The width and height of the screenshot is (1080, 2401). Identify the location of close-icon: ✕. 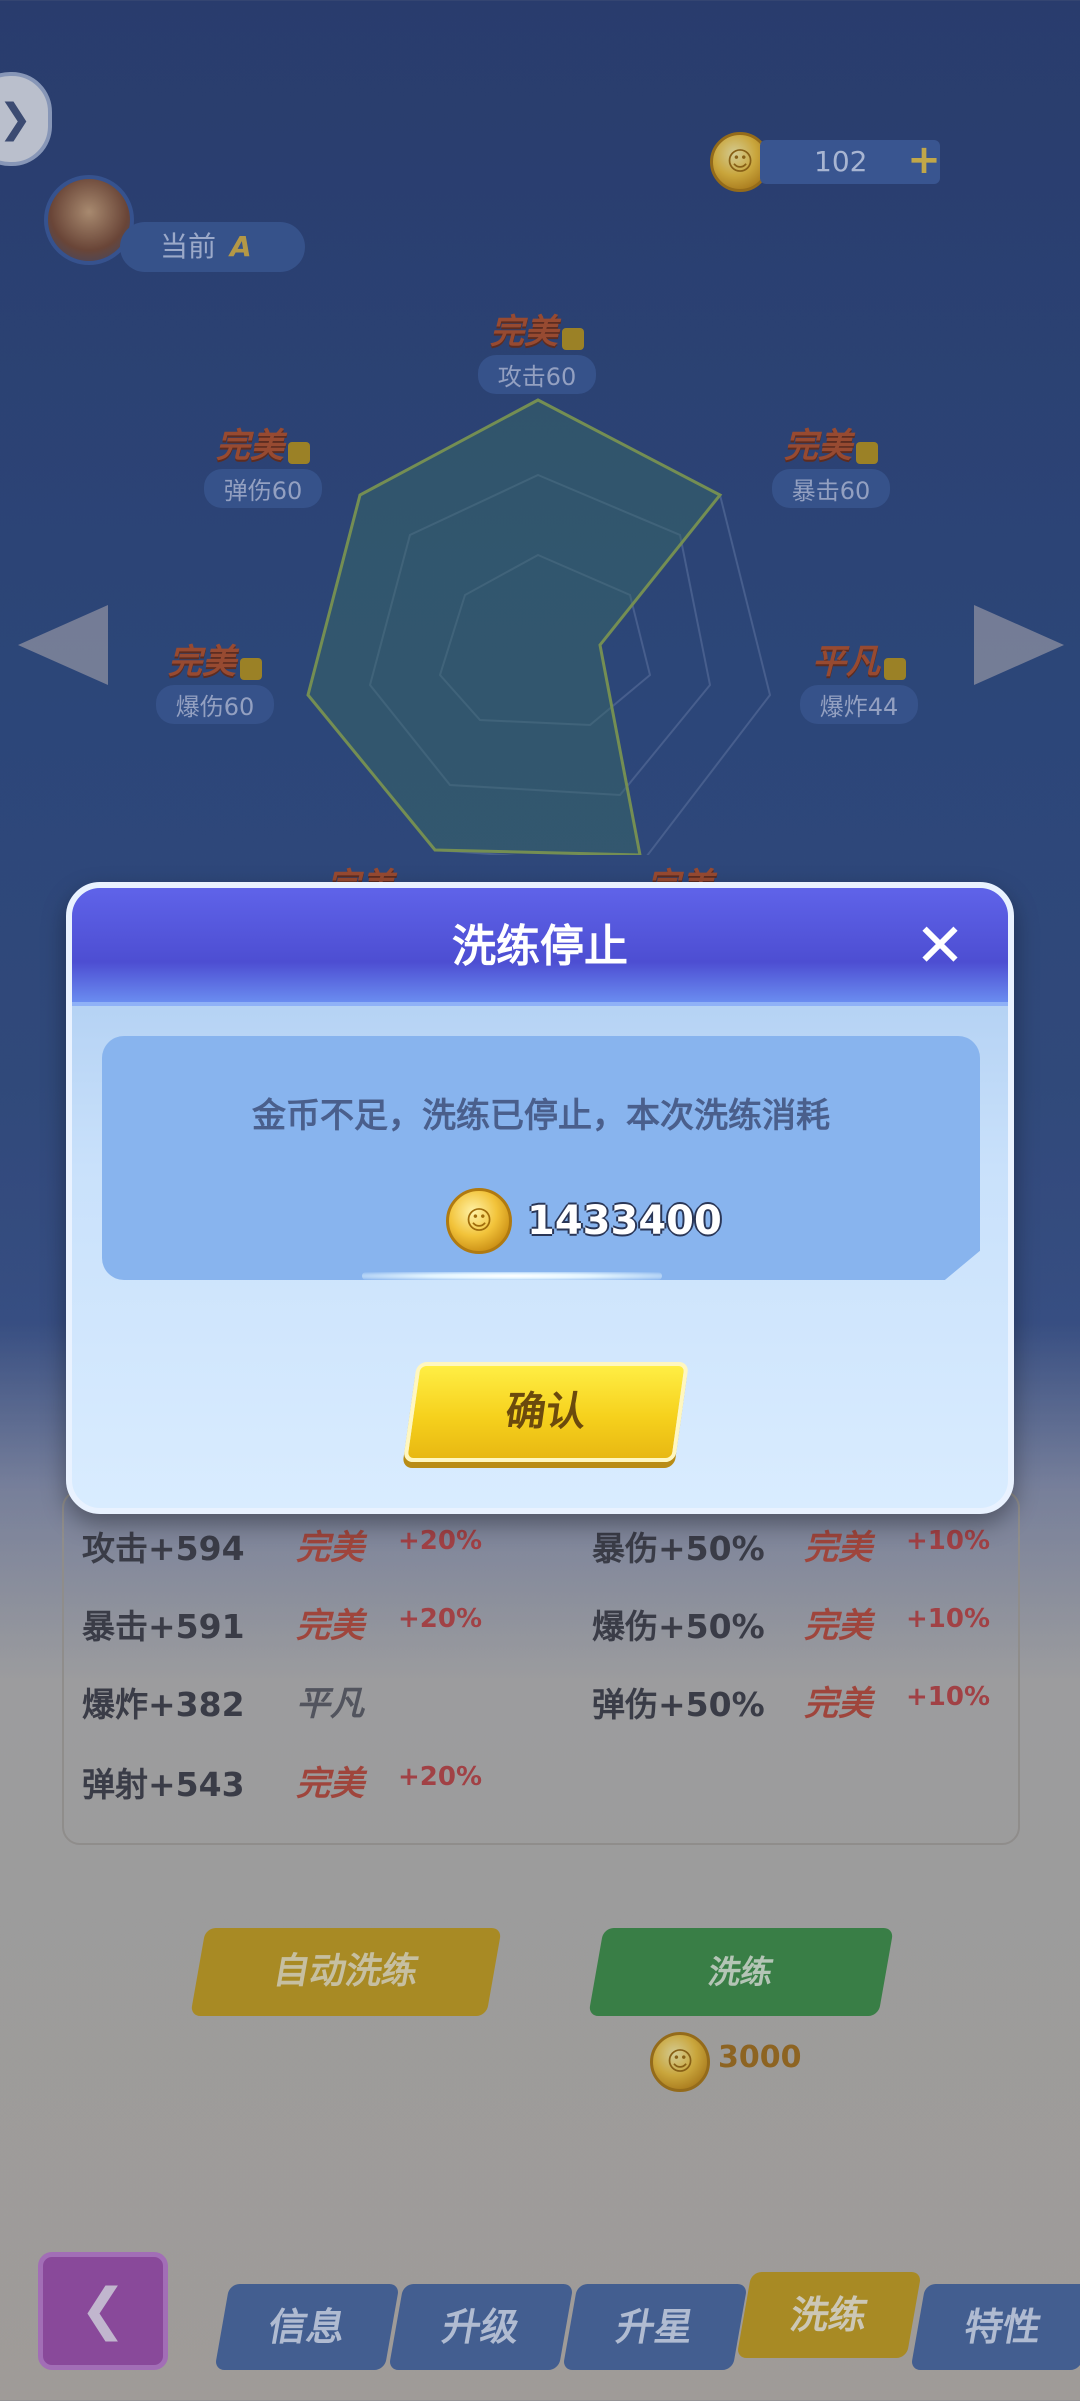
(940, 946).